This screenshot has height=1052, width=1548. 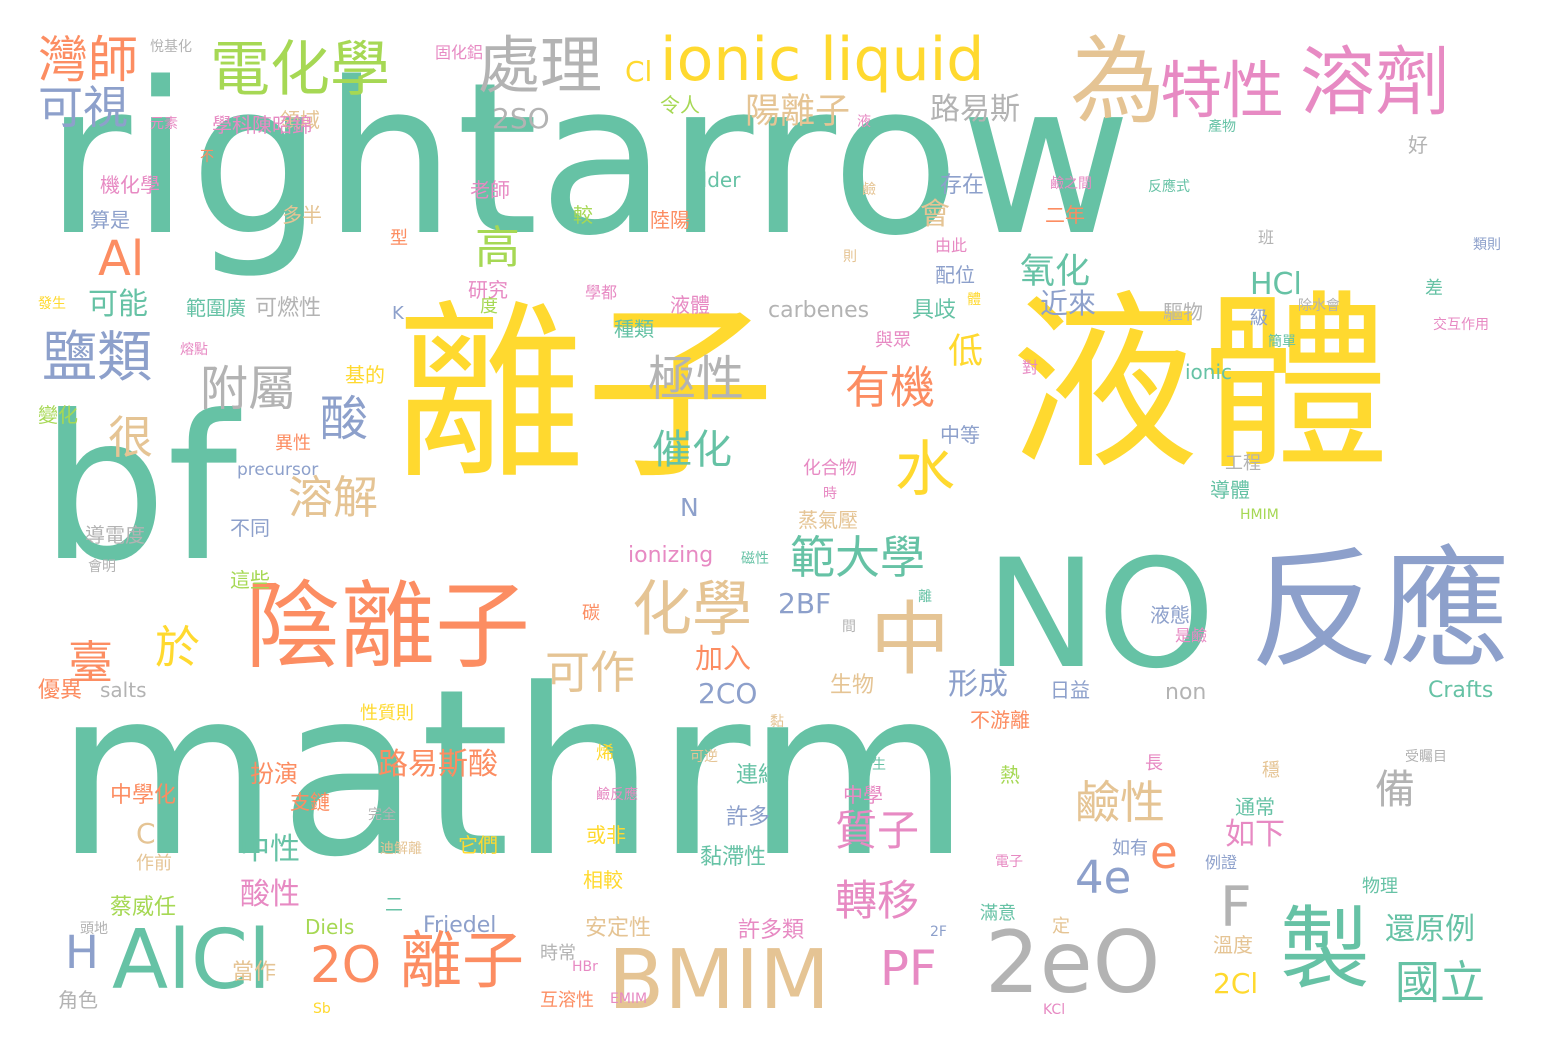 I want to click on cloud-word: 液, so click(x=864, y=122).